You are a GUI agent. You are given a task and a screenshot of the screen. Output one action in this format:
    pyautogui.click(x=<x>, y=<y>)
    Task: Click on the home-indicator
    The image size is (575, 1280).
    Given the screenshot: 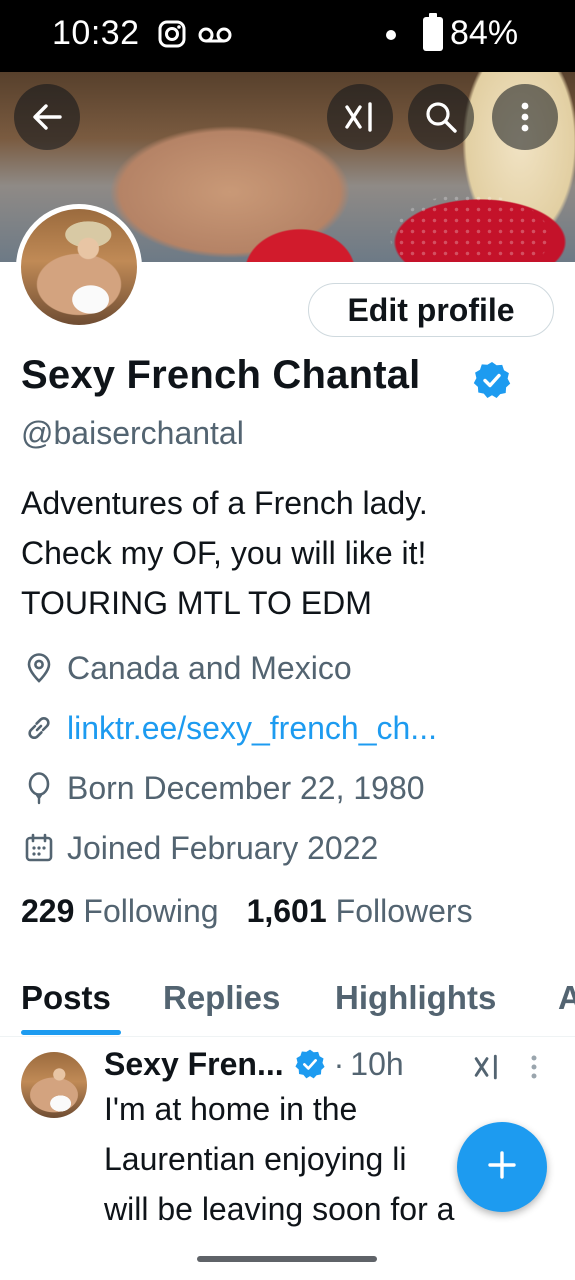 What is the action you would take?
    pyautogui.click(x=287, y=1259)
    